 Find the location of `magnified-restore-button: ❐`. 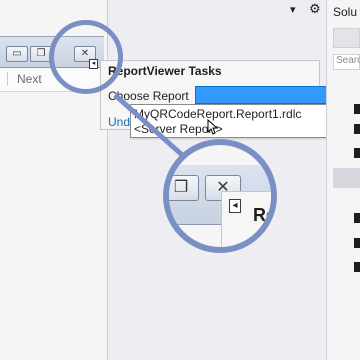

magnified-restore-button: ❐ is located at coordinates (184, 188).